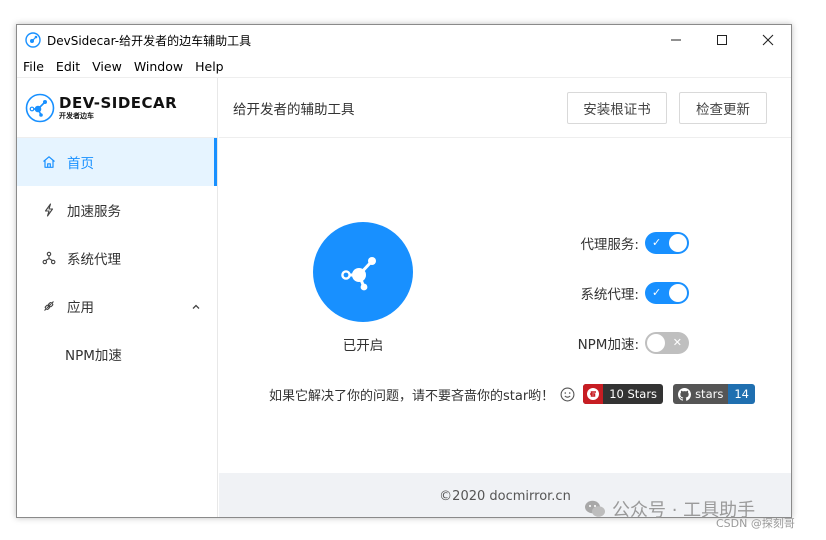  I want to click on sidebar-nav: 首页 加速服务 系统代理 应用 NPM加速, so click(117, 258).